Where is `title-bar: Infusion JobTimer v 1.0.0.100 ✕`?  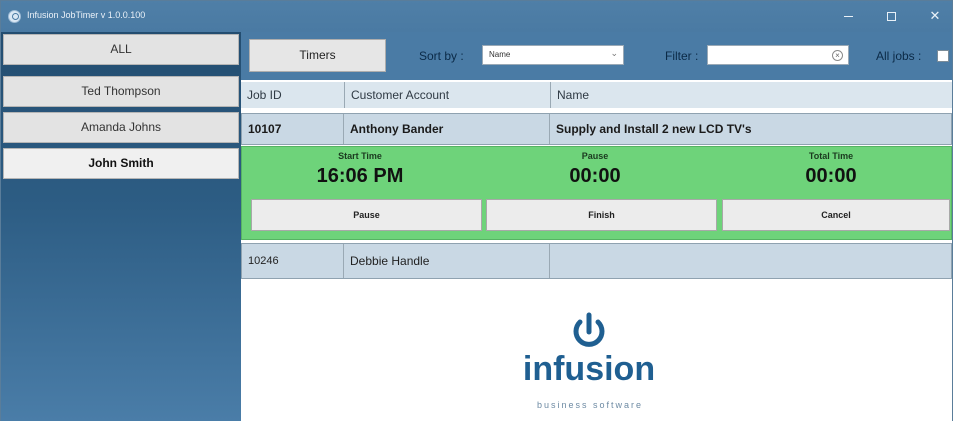
title-bar: Infusion JobTimer v 1.0.0.100 ✕ is located at coordinates (476, 16).